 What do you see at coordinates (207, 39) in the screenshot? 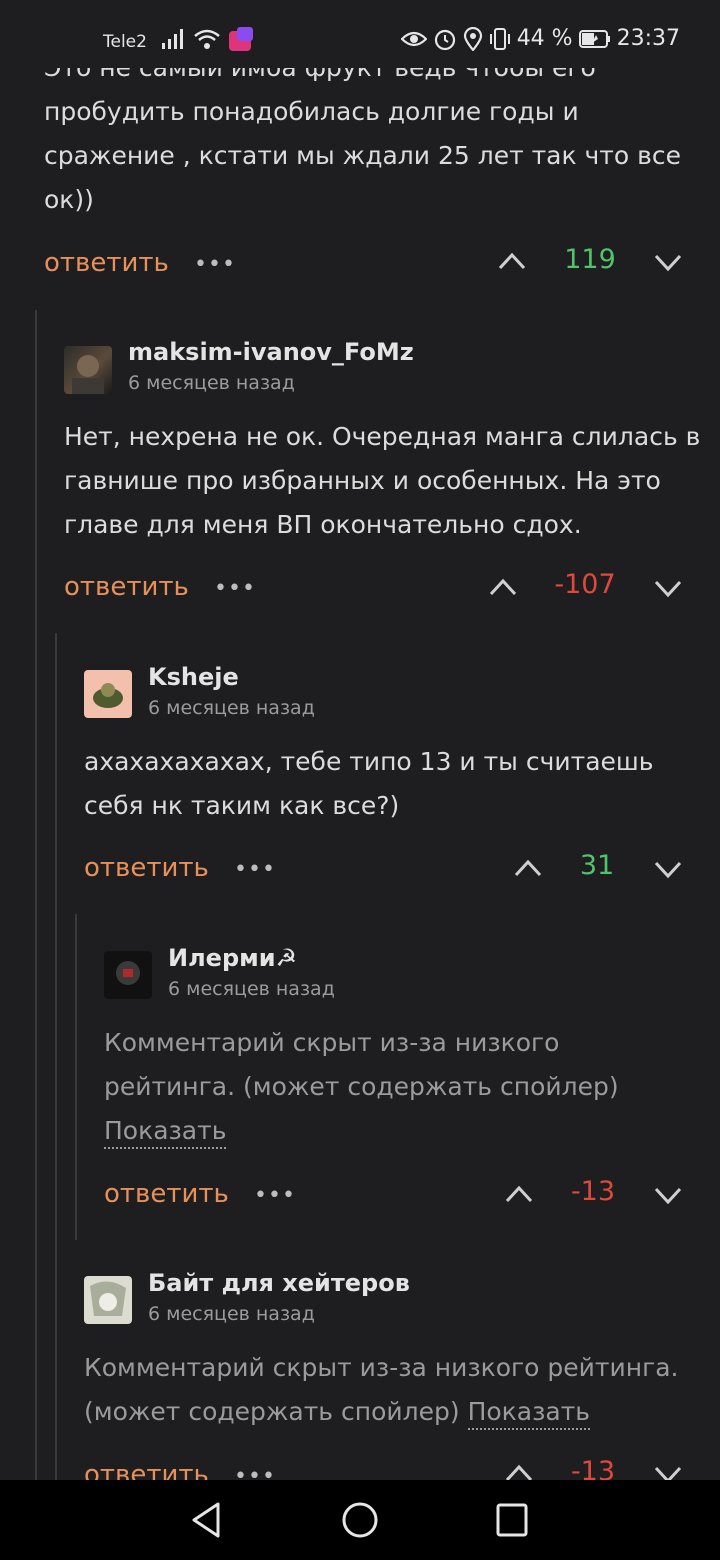
I see `wifi-icon` at bounding box center [207, 39].